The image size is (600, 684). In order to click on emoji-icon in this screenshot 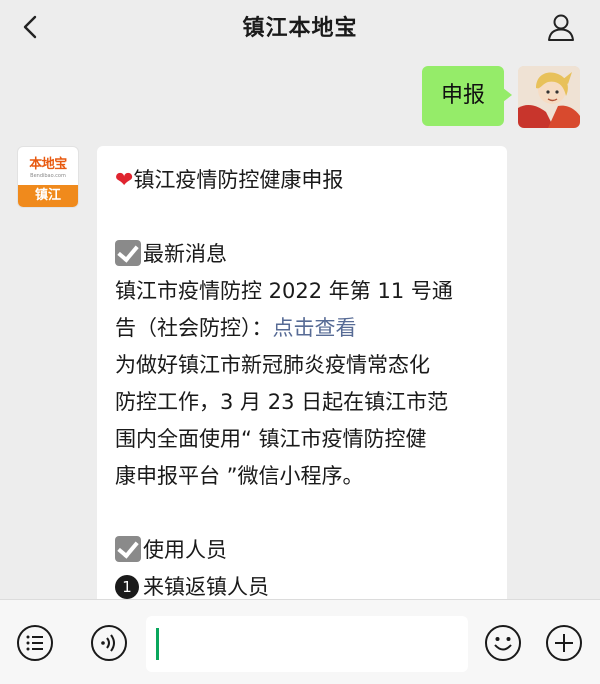, I will do `click(503, 643)`.